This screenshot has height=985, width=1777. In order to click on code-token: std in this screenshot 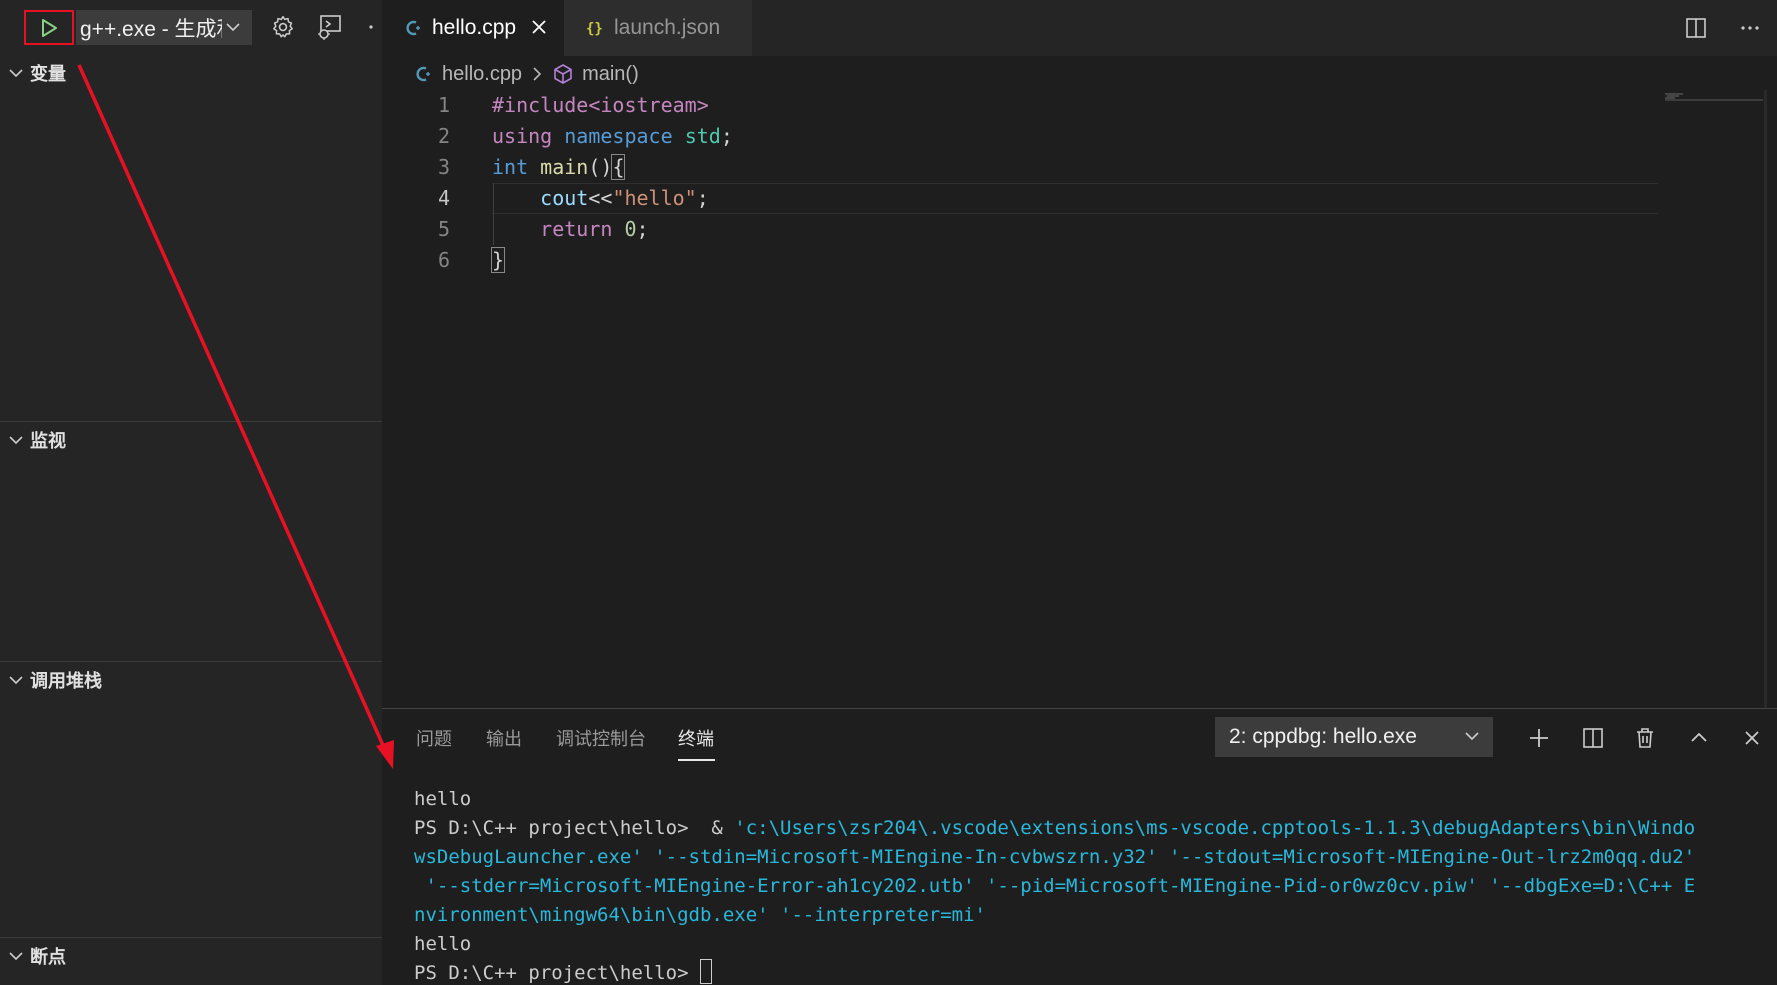, I will do `click(702, 136)`.